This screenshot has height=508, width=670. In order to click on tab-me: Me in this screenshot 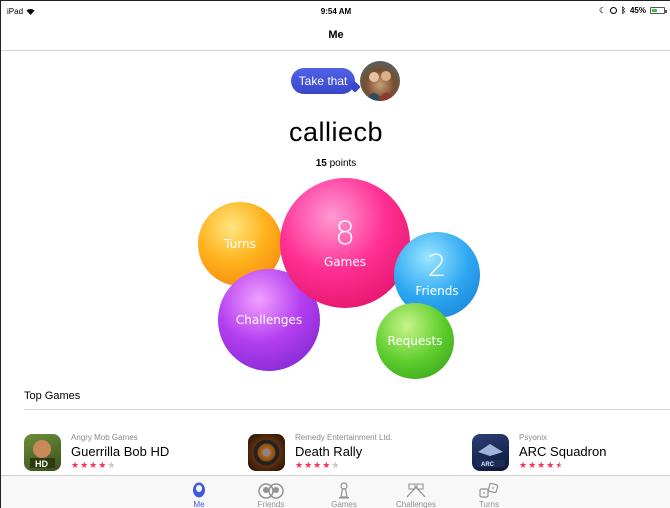, I will do `click(199, 494)`.